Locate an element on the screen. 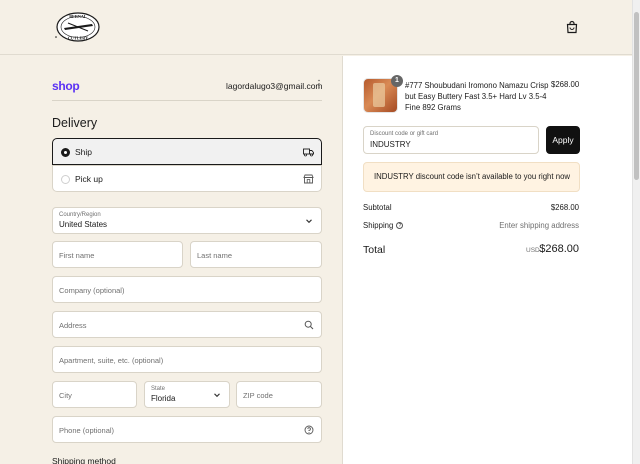  divider is located at coordinates (187, 100).